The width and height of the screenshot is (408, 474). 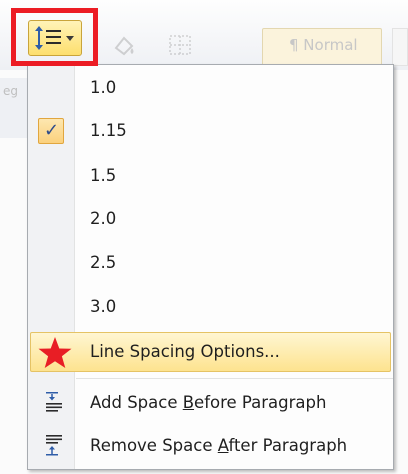 I want to click on normal-style-label: ¶ Normal, so click(x=323, y=45).